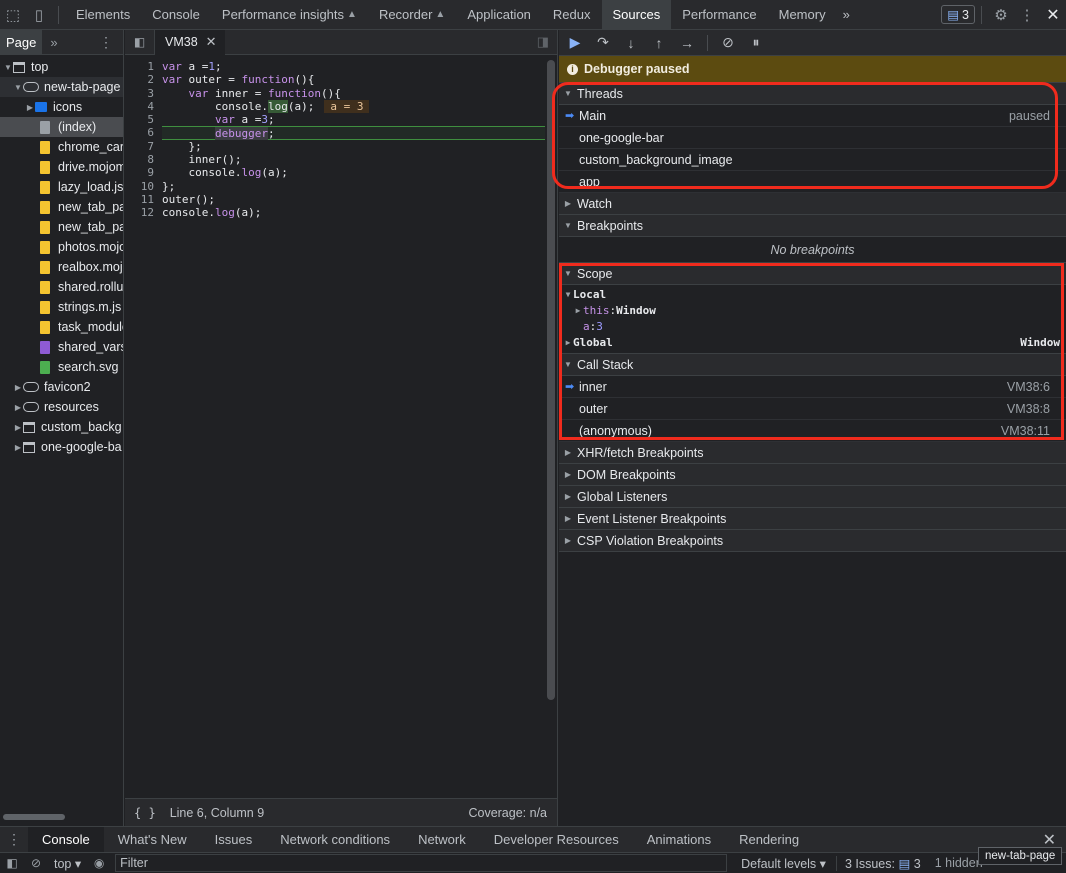 The height and width of the screenshot is (873, 1066). Describe the element at coordinates (90, 187) in the screenshot. I see `tree-item-label: lazy_load.js` at that location.